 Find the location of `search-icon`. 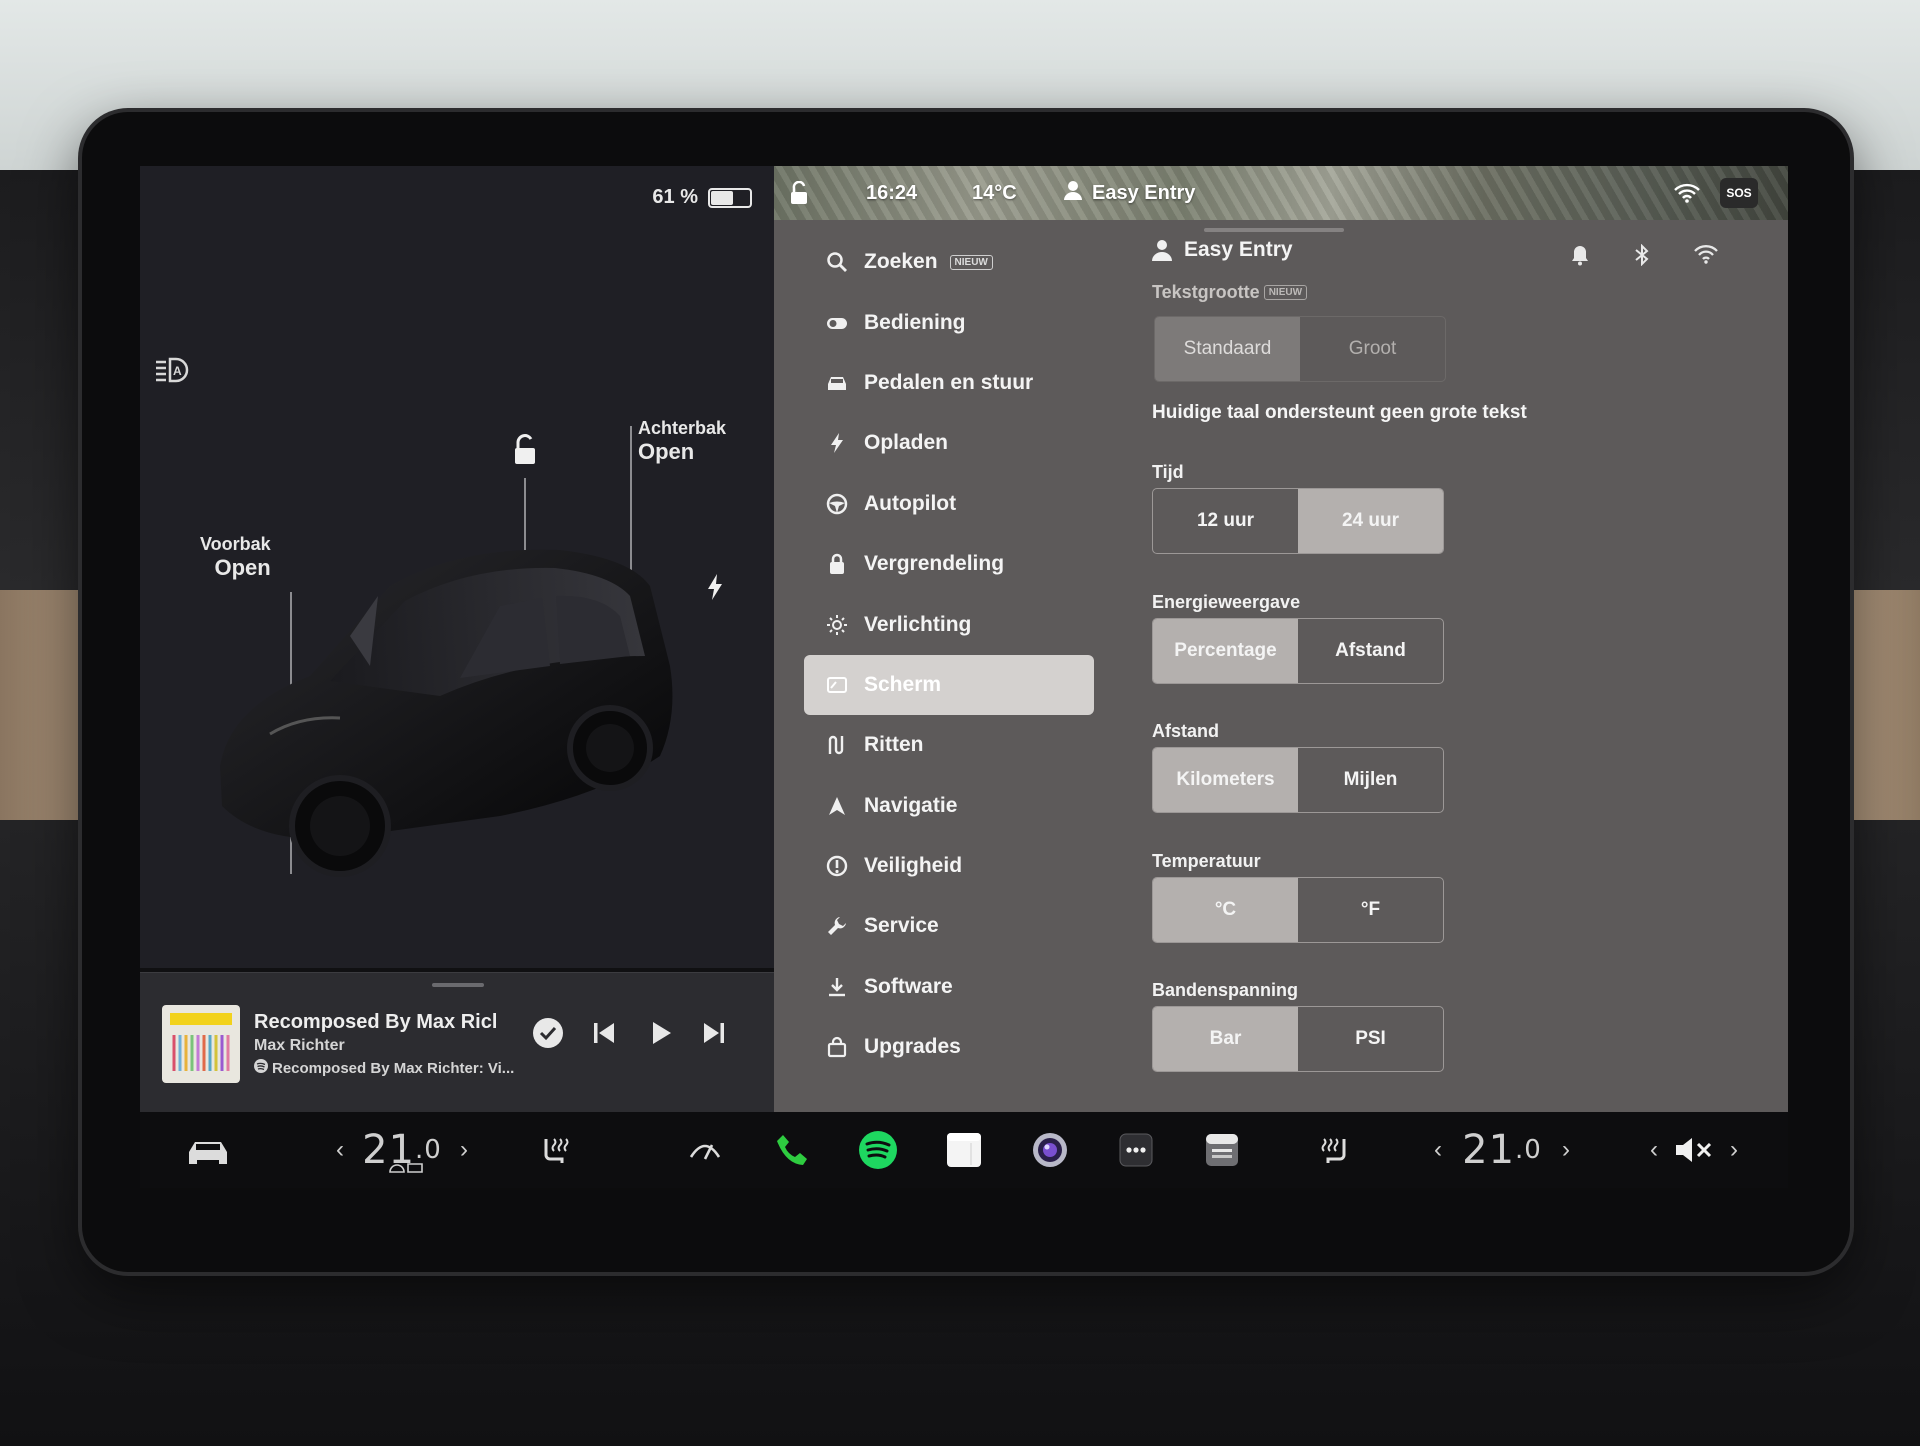

search-icon is located at coordinates (837, 262).